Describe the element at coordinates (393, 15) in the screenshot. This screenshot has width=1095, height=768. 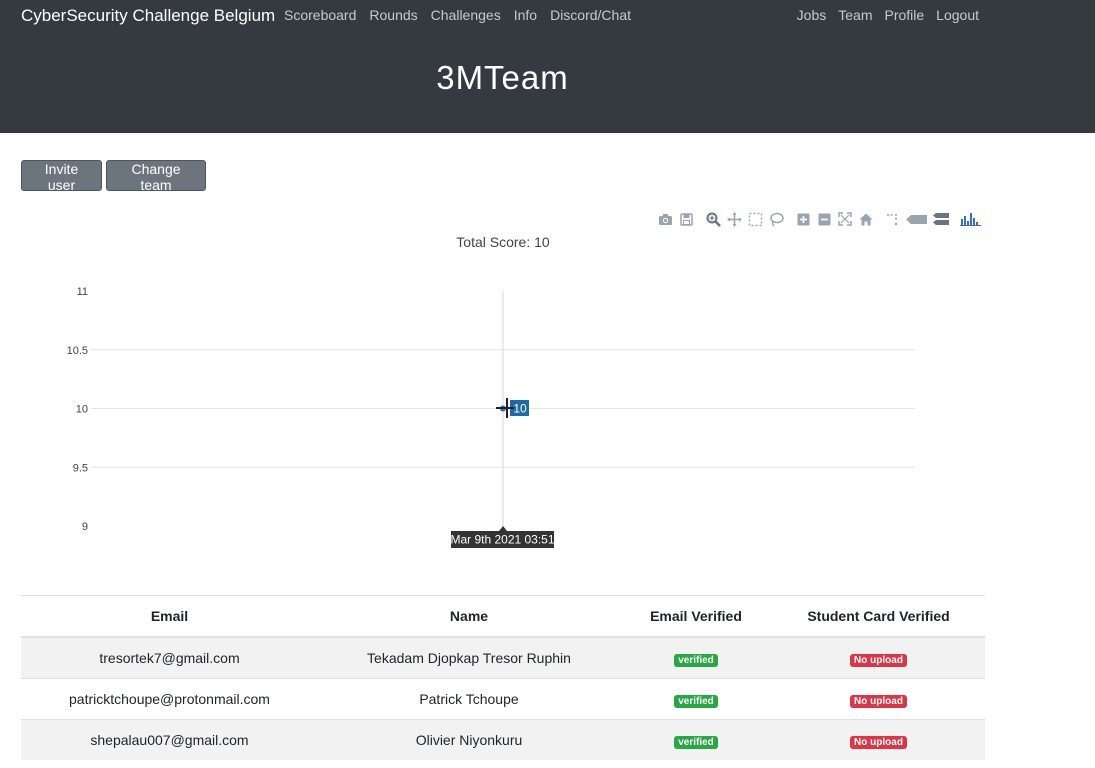
I see `nav-rounds: Rounds` at that location.